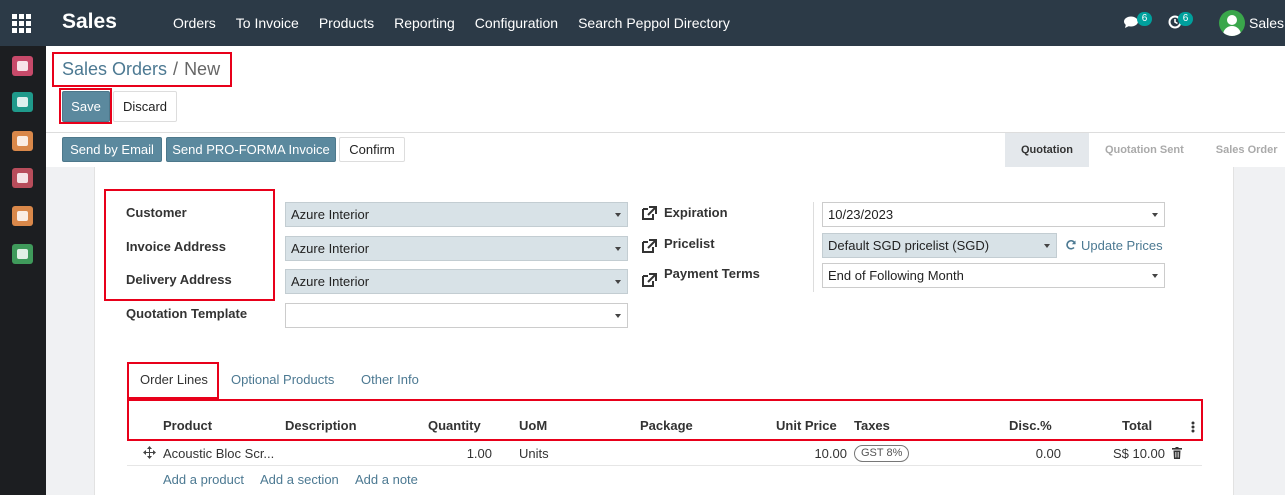 This screenshot has height=495, width=1285. What do you see at coordinates (299, 479) in the screenshot?
I see `add-section-link: Add a section` at bounding box center [299, 479].